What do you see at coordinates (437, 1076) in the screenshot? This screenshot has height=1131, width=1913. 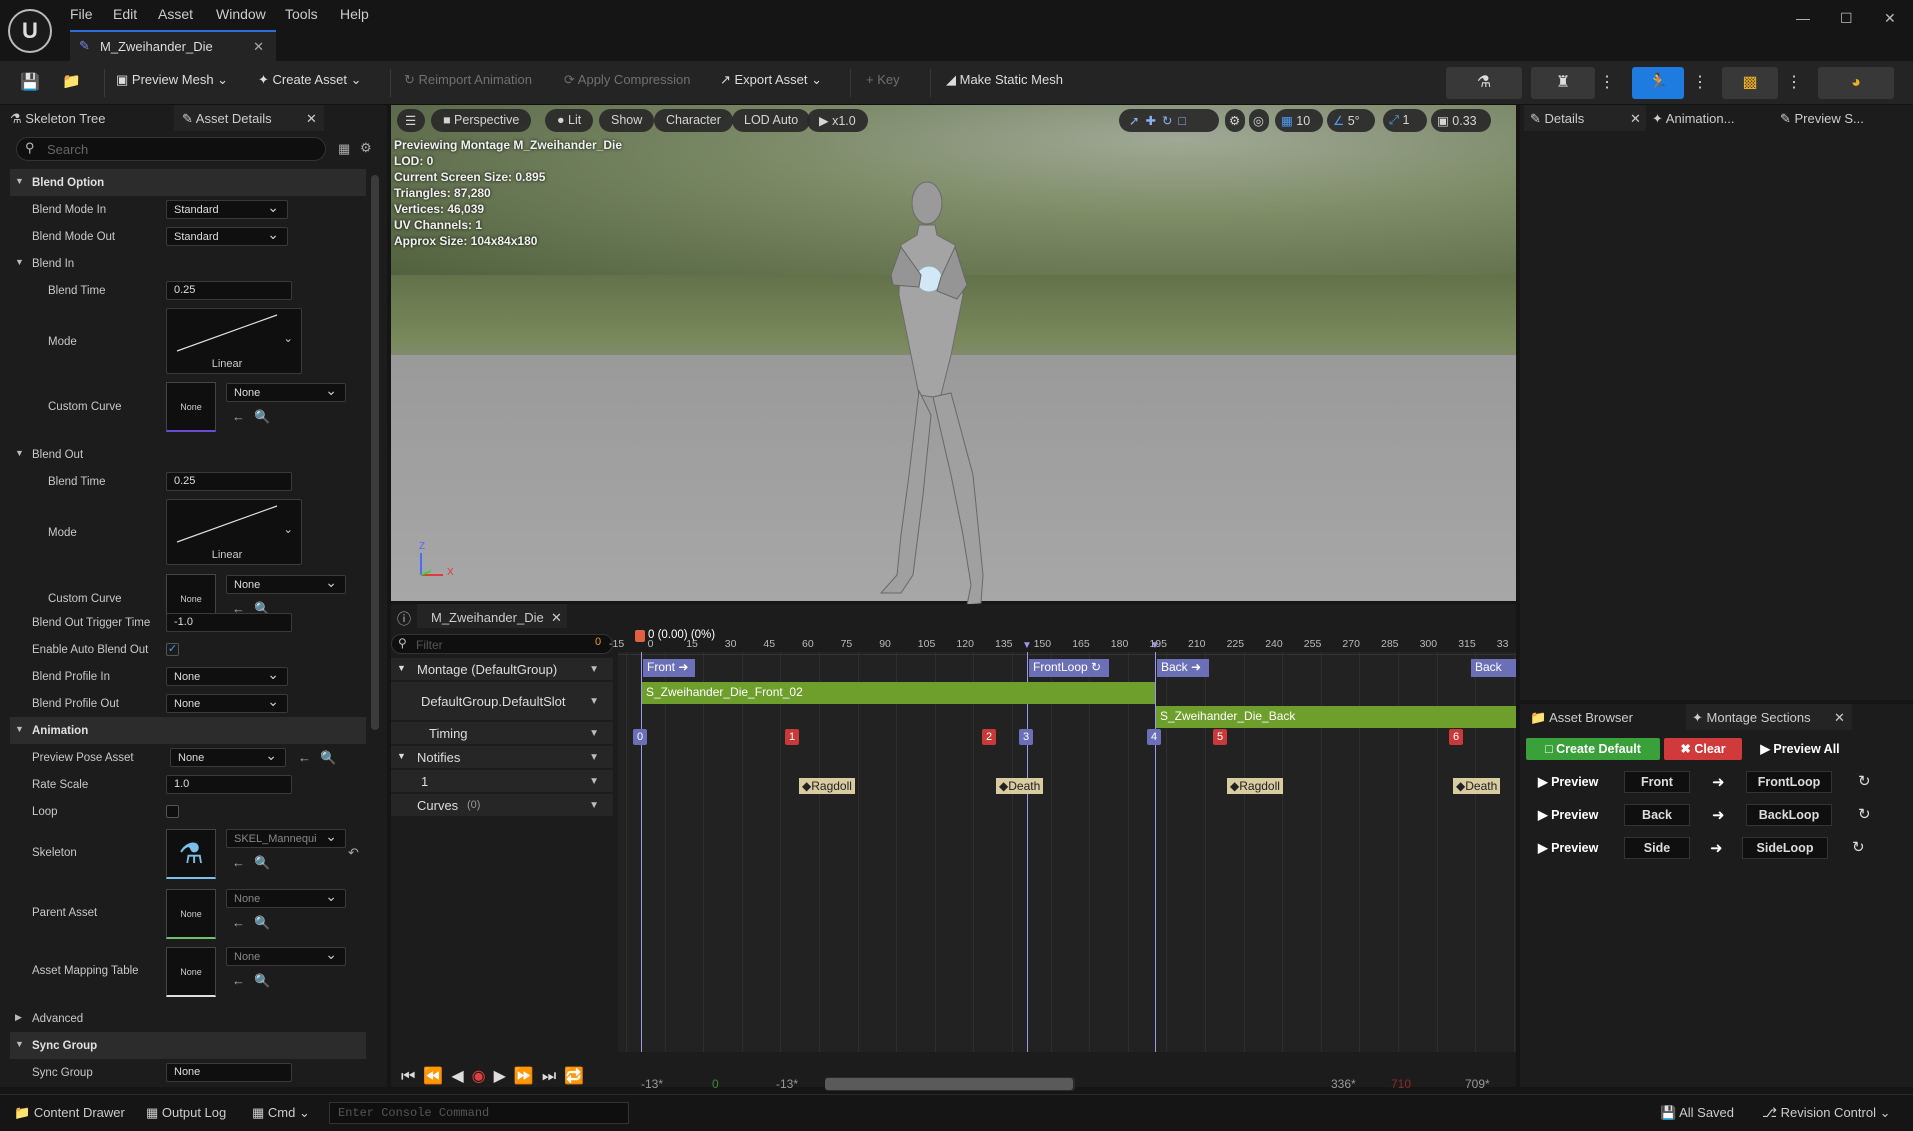 I see `step-back-icon: ⏪` at bounding box center [437, 1076].